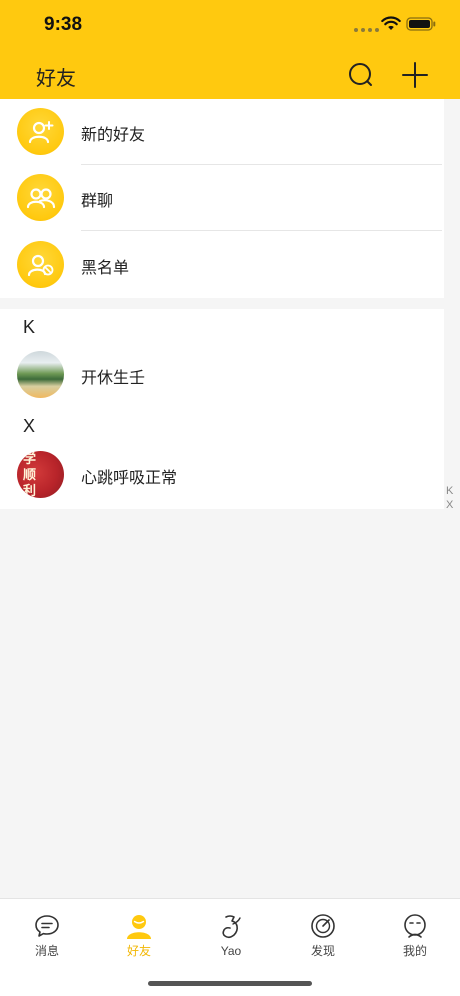 The height and width of the screenshot is (996, 460). I want to click on group-chat-label: 群聊, so click(97, 201).